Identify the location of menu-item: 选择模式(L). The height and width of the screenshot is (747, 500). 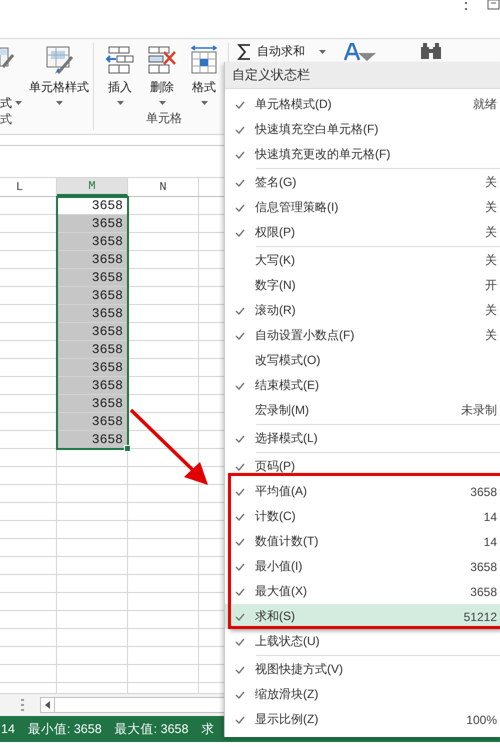
(362, 438).